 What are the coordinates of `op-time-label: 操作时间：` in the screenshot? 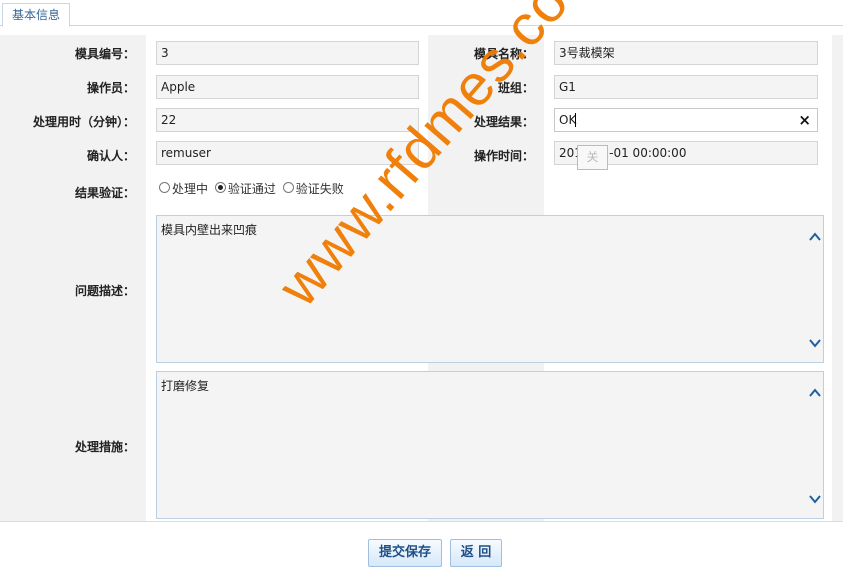 It's located at (503, 156).